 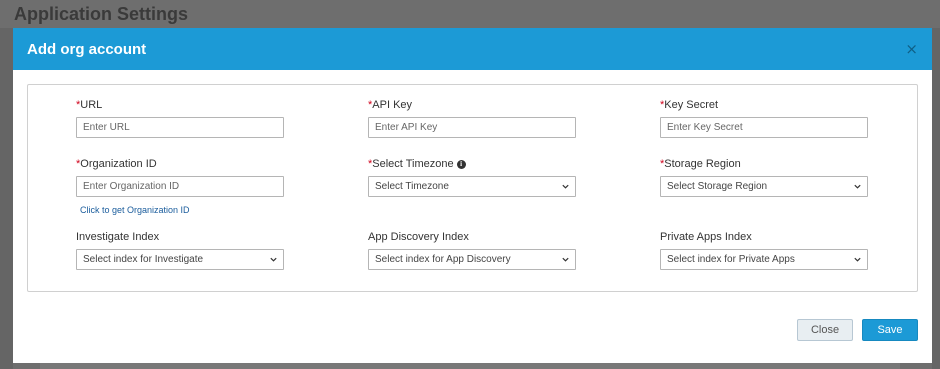 I want to click on private-apps-index-select: Select index for Private Apps, so click(x=764, y=259).